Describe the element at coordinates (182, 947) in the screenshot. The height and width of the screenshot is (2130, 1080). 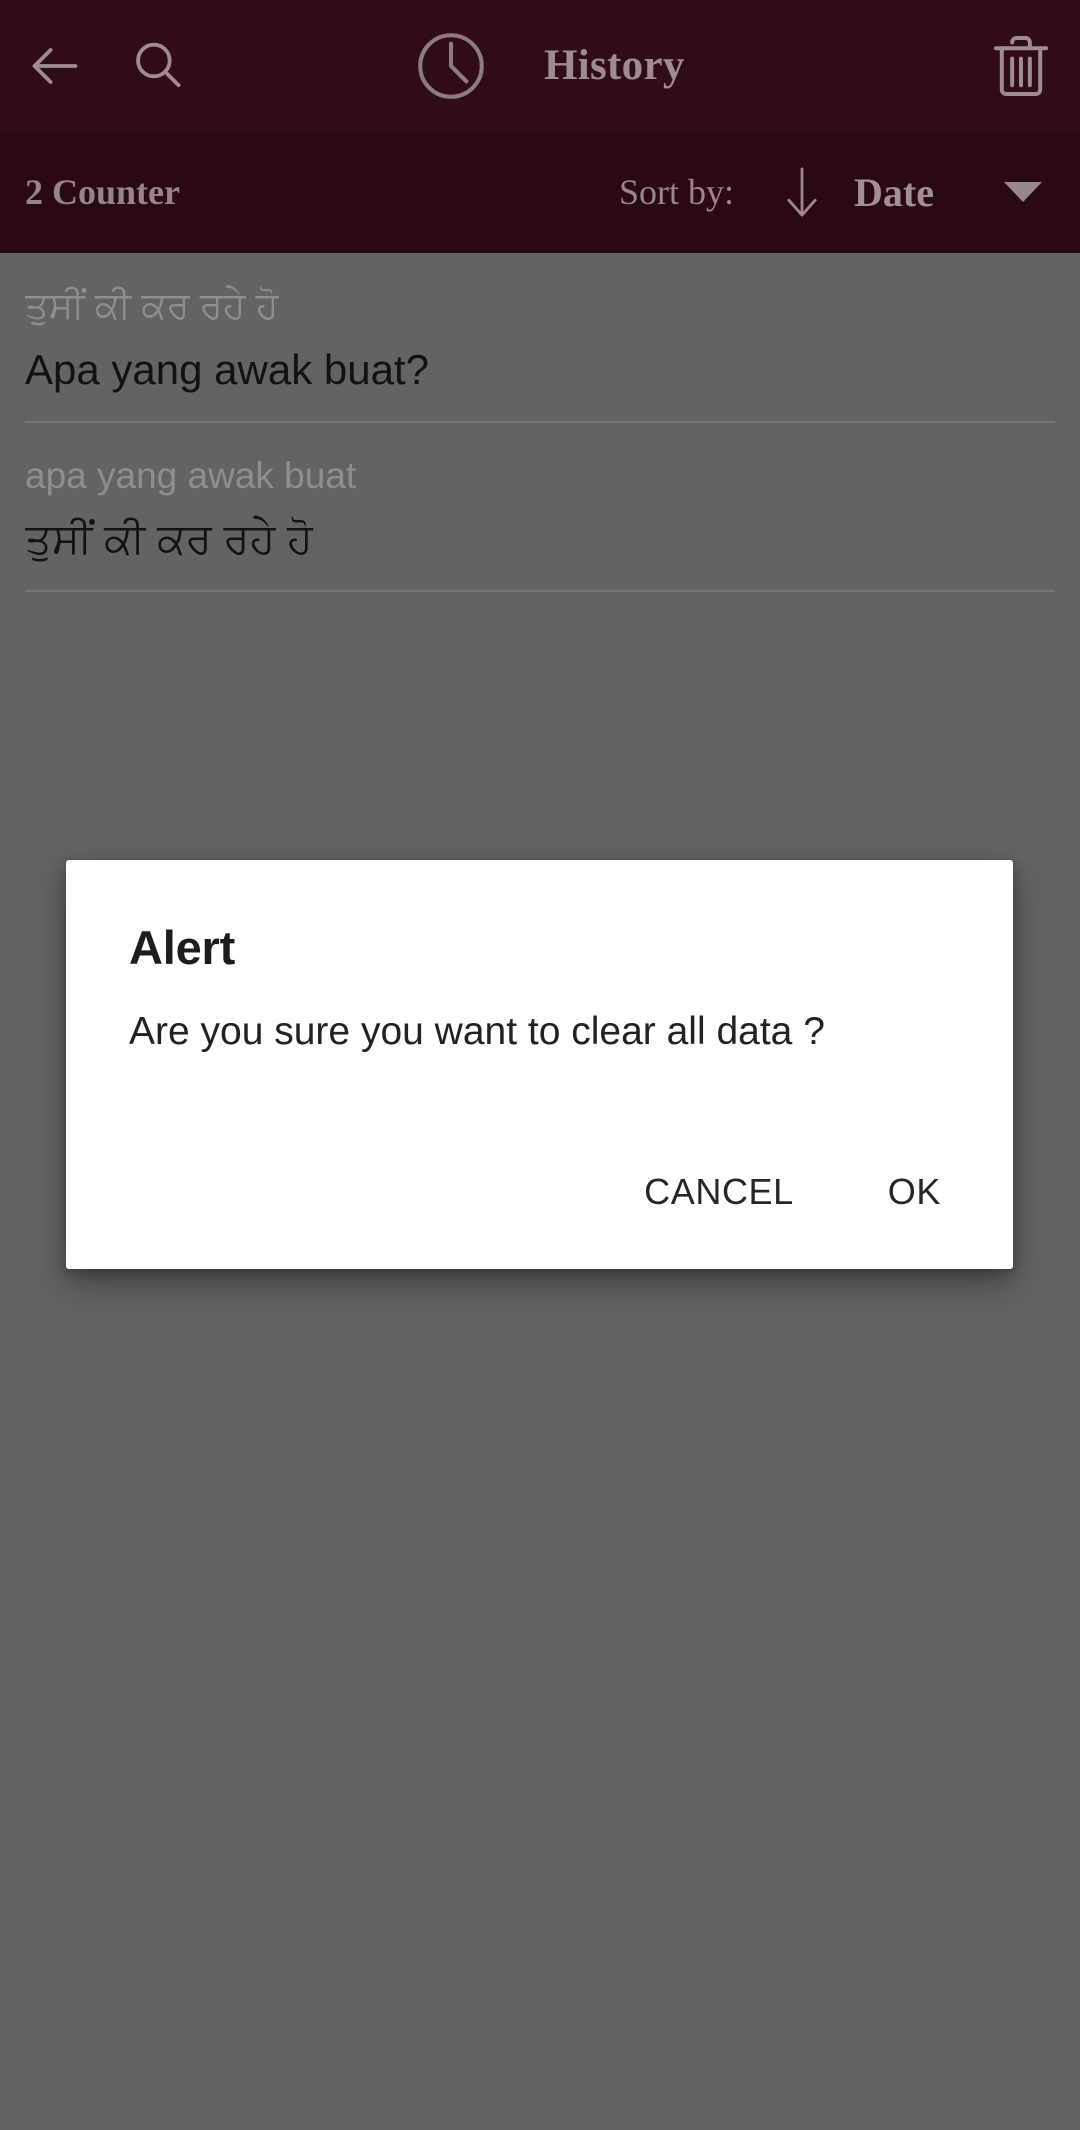
I see `dialog-title: Alert` at that location.